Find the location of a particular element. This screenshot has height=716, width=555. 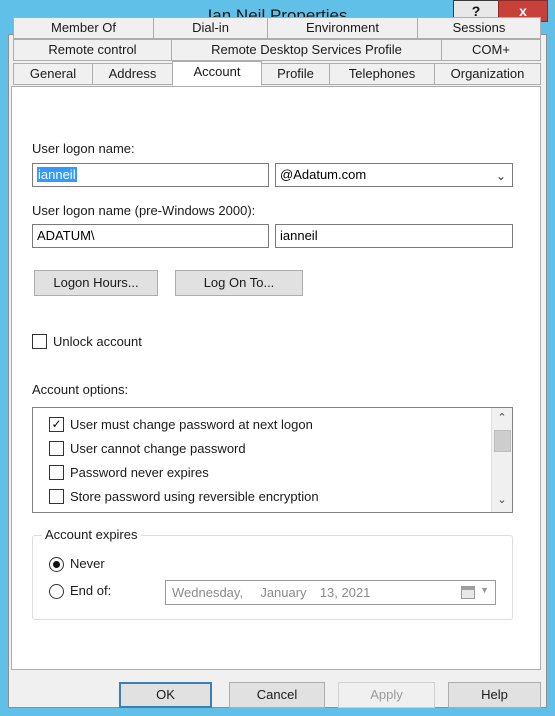

option-checkbox-cannot-change-password is located at coordinates (56, 448).